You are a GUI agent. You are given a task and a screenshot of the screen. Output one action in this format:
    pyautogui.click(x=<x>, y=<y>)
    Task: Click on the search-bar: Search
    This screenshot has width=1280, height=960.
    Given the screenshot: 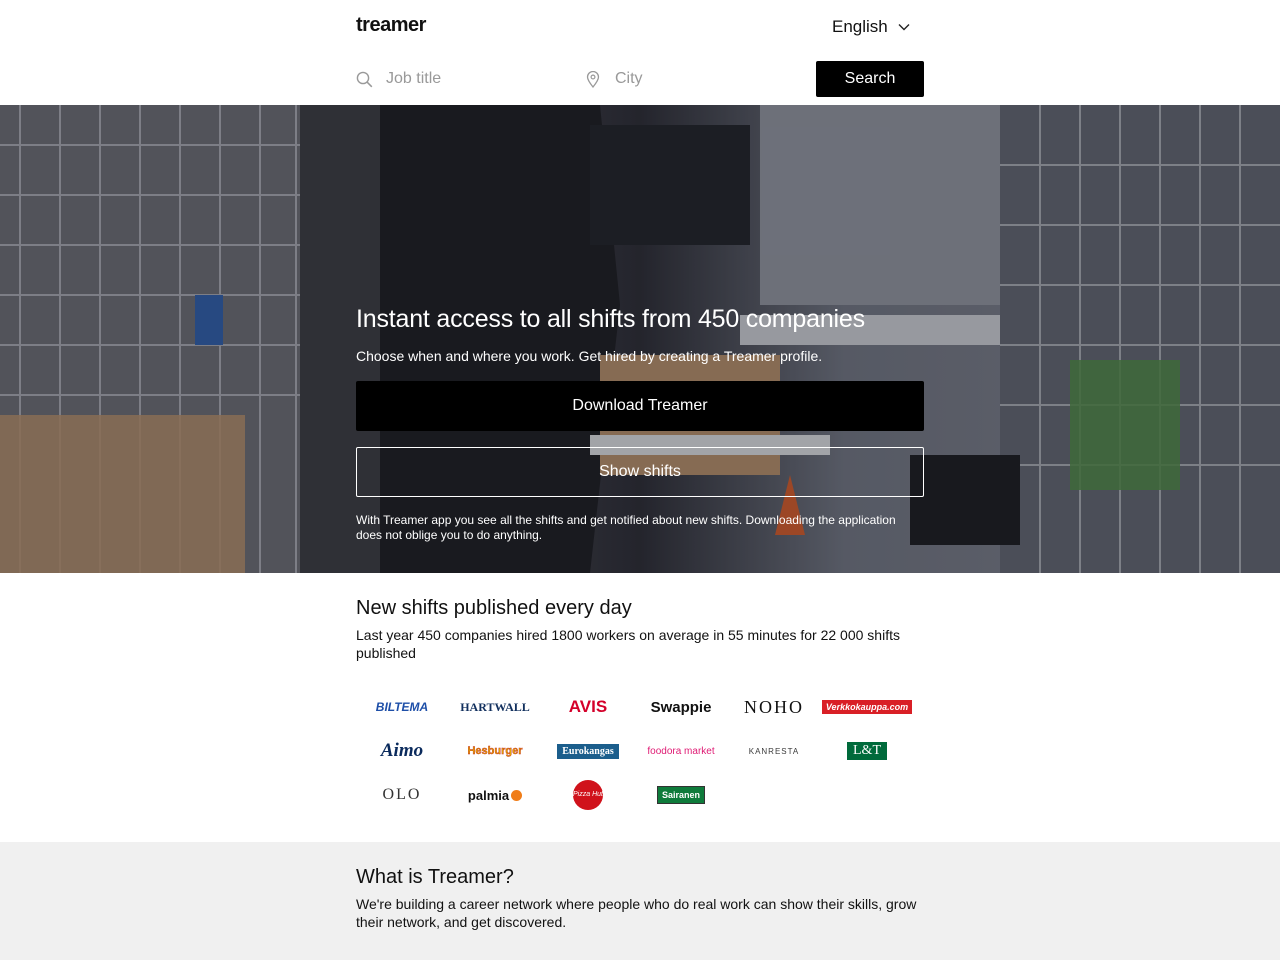 What is the action you would take?
    pyautogui.click(x=640, y=79)
    